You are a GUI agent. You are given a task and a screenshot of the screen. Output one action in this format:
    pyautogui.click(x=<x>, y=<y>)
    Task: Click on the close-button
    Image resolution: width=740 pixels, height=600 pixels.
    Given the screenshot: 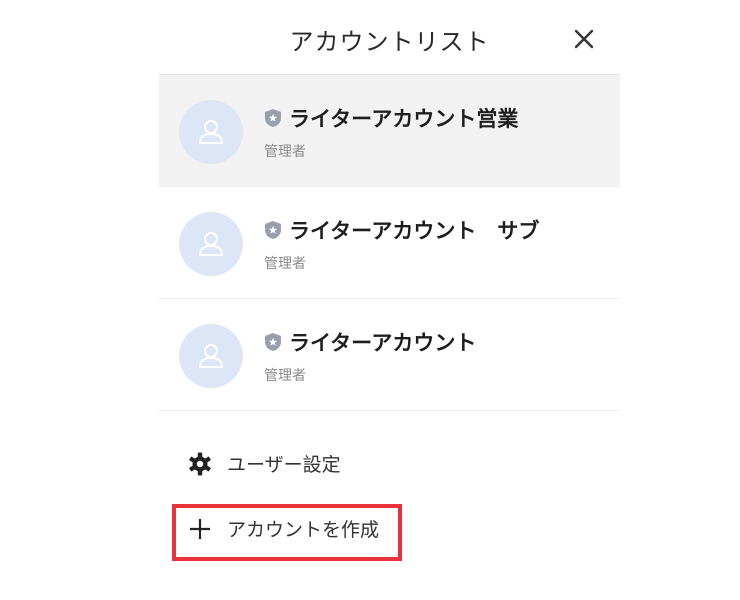 What is the action you would take?
    pyautogui.click(x=584, y=39)
    